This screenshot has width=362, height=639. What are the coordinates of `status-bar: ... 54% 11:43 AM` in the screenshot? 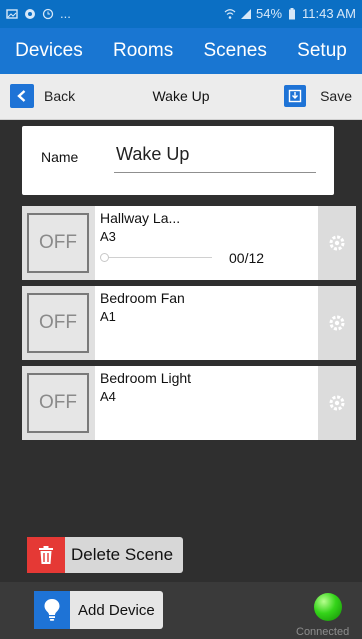 It's located at (181, 14).